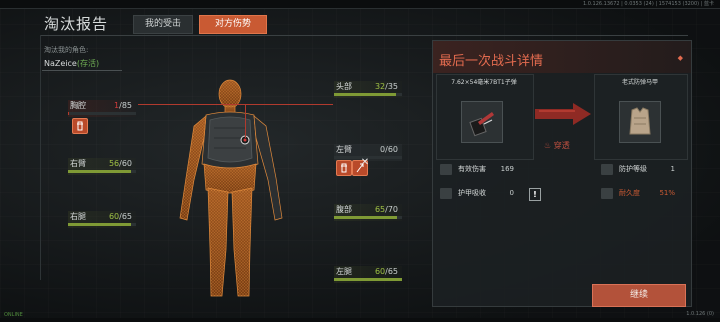 This screenshot has width=720, height=322. Describe the element at coordinates (368, 212) in the screenshot. I see `part-stomach: 腹部 65/70` at that location.